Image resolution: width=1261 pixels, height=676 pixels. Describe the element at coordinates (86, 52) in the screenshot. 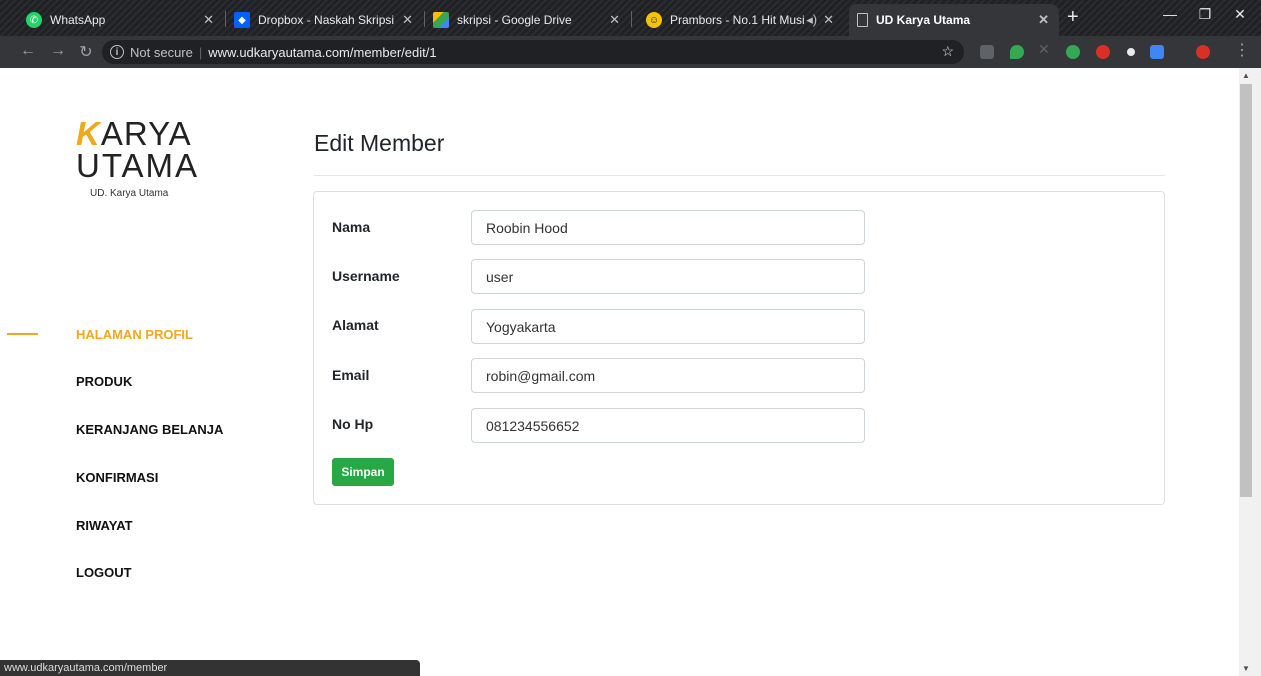

I see `reload-icon: ↻` at that location.